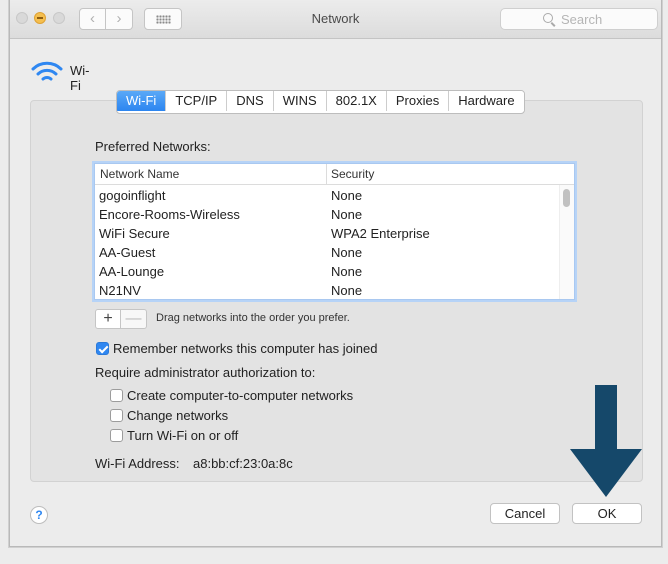 This screenshot has width=668, height=564. Describe the element at coordinates (355, 101) in the screenshot. I see `tab-8021x: 802.1X` at that location.